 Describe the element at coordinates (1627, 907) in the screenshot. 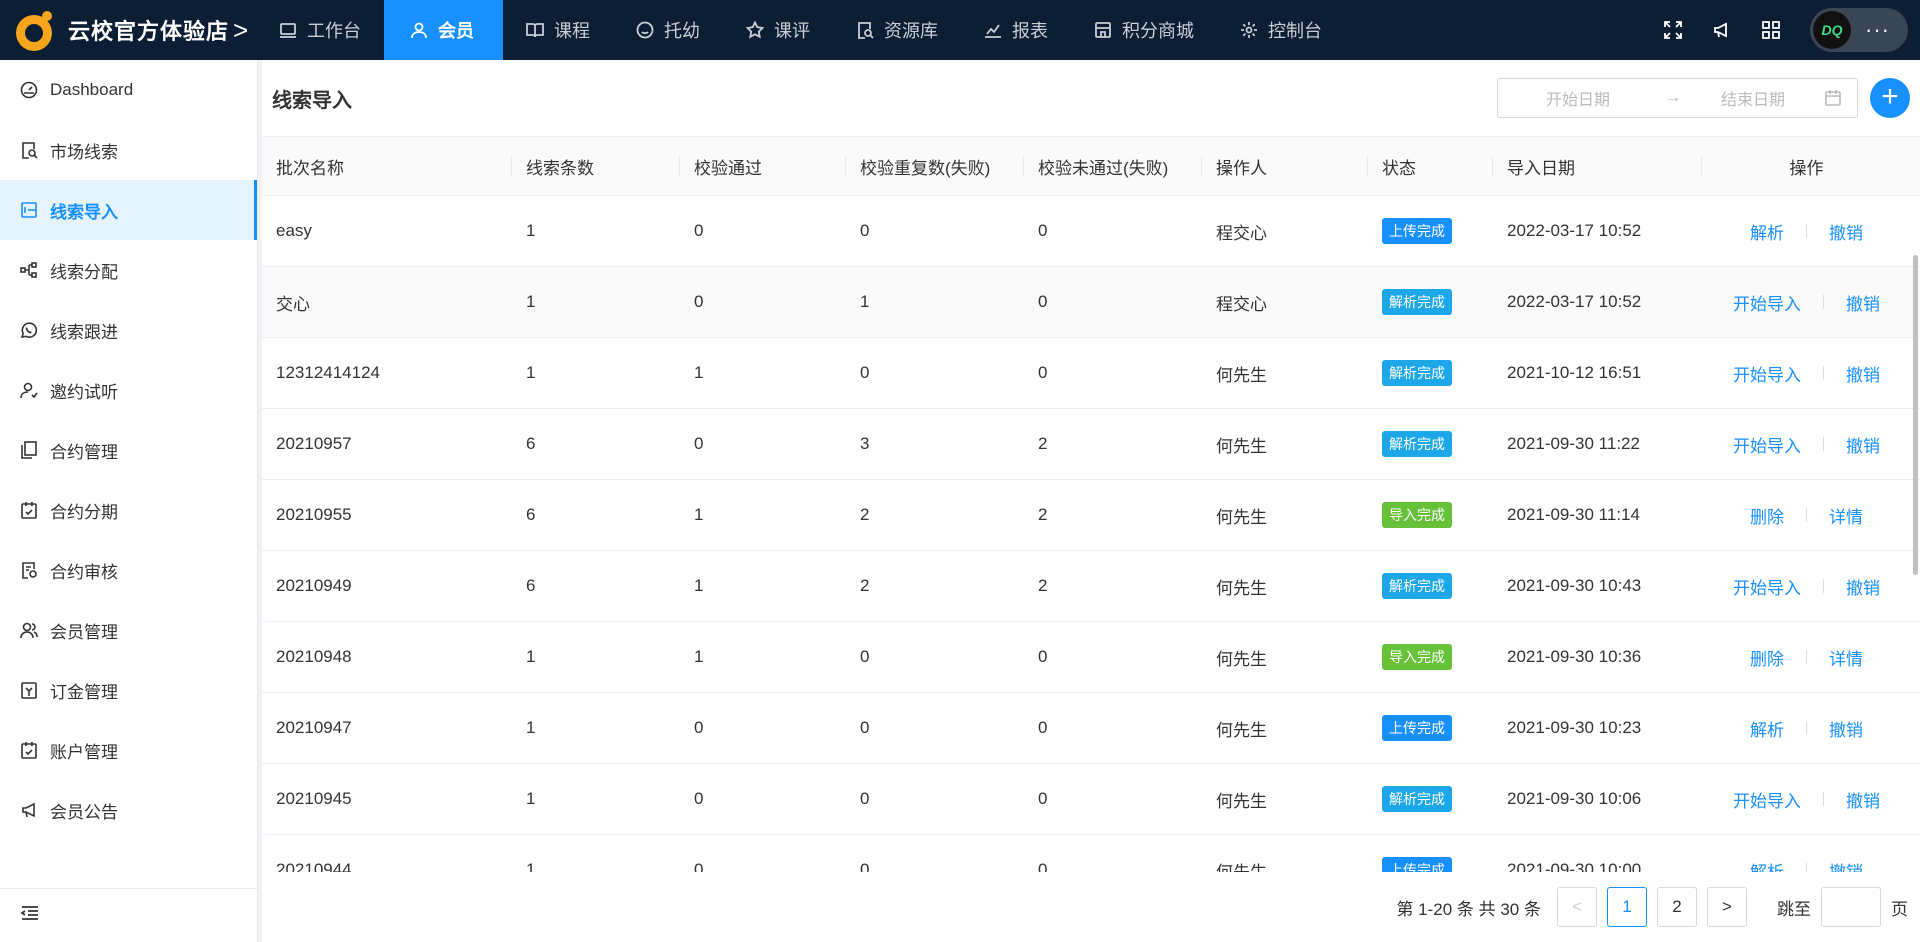

I see `page-button: 1` at that location.